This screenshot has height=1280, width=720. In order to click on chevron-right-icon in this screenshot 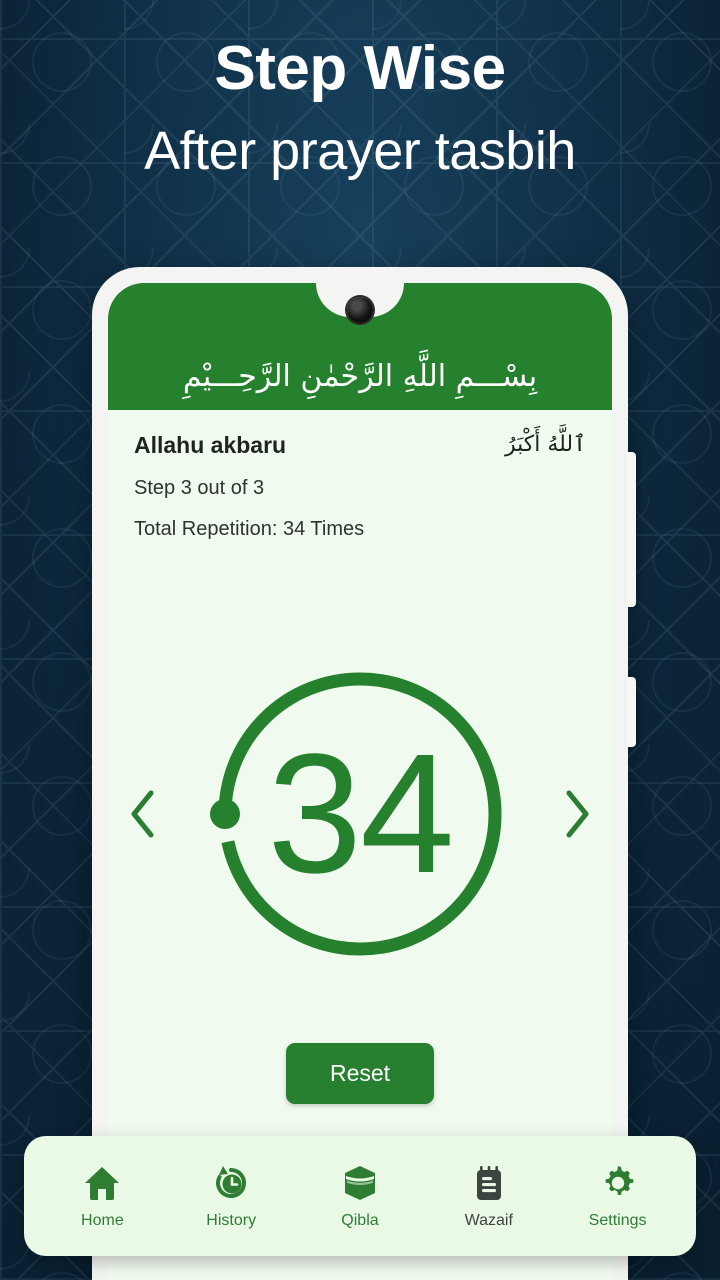, I will do `click(577, 814)`.